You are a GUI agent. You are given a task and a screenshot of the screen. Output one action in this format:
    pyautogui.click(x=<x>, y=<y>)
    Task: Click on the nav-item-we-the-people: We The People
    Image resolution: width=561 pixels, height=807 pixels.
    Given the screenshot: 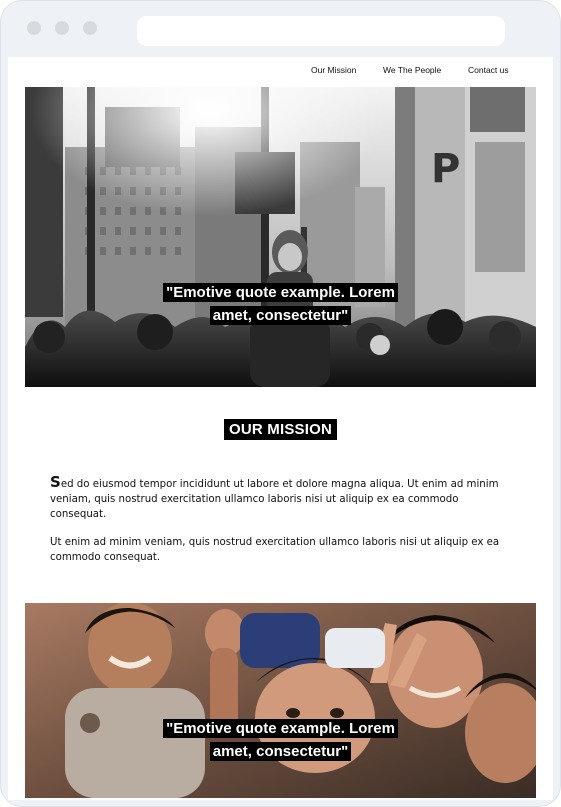 What is the action you would take?
    pyautogui.click(x=412, y=70)
    